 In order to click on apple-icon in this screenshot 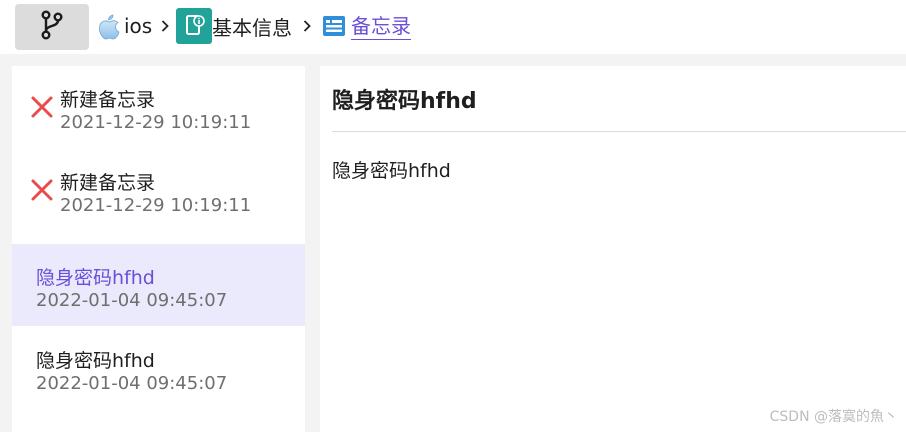, I will do `click(109, 26)`.